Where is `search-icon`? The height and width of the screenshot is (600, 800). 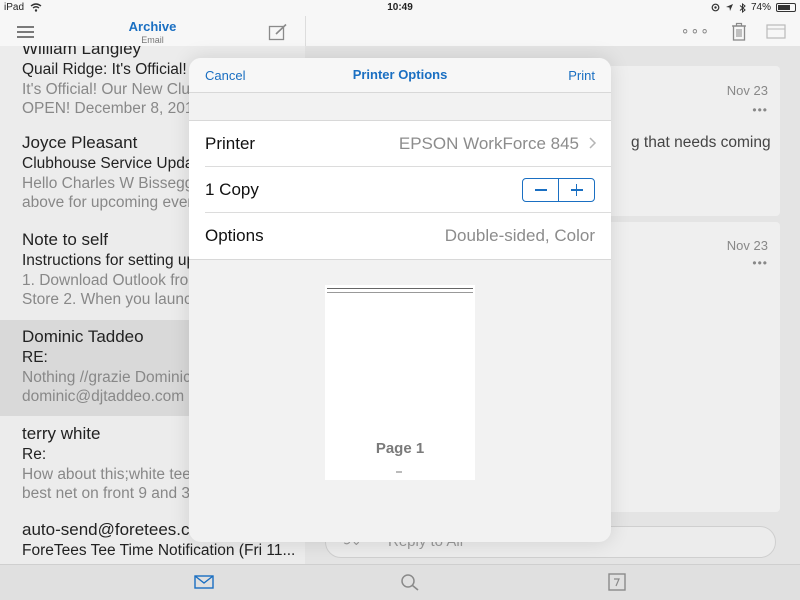 search-icon is located at coordinates (410, 582).